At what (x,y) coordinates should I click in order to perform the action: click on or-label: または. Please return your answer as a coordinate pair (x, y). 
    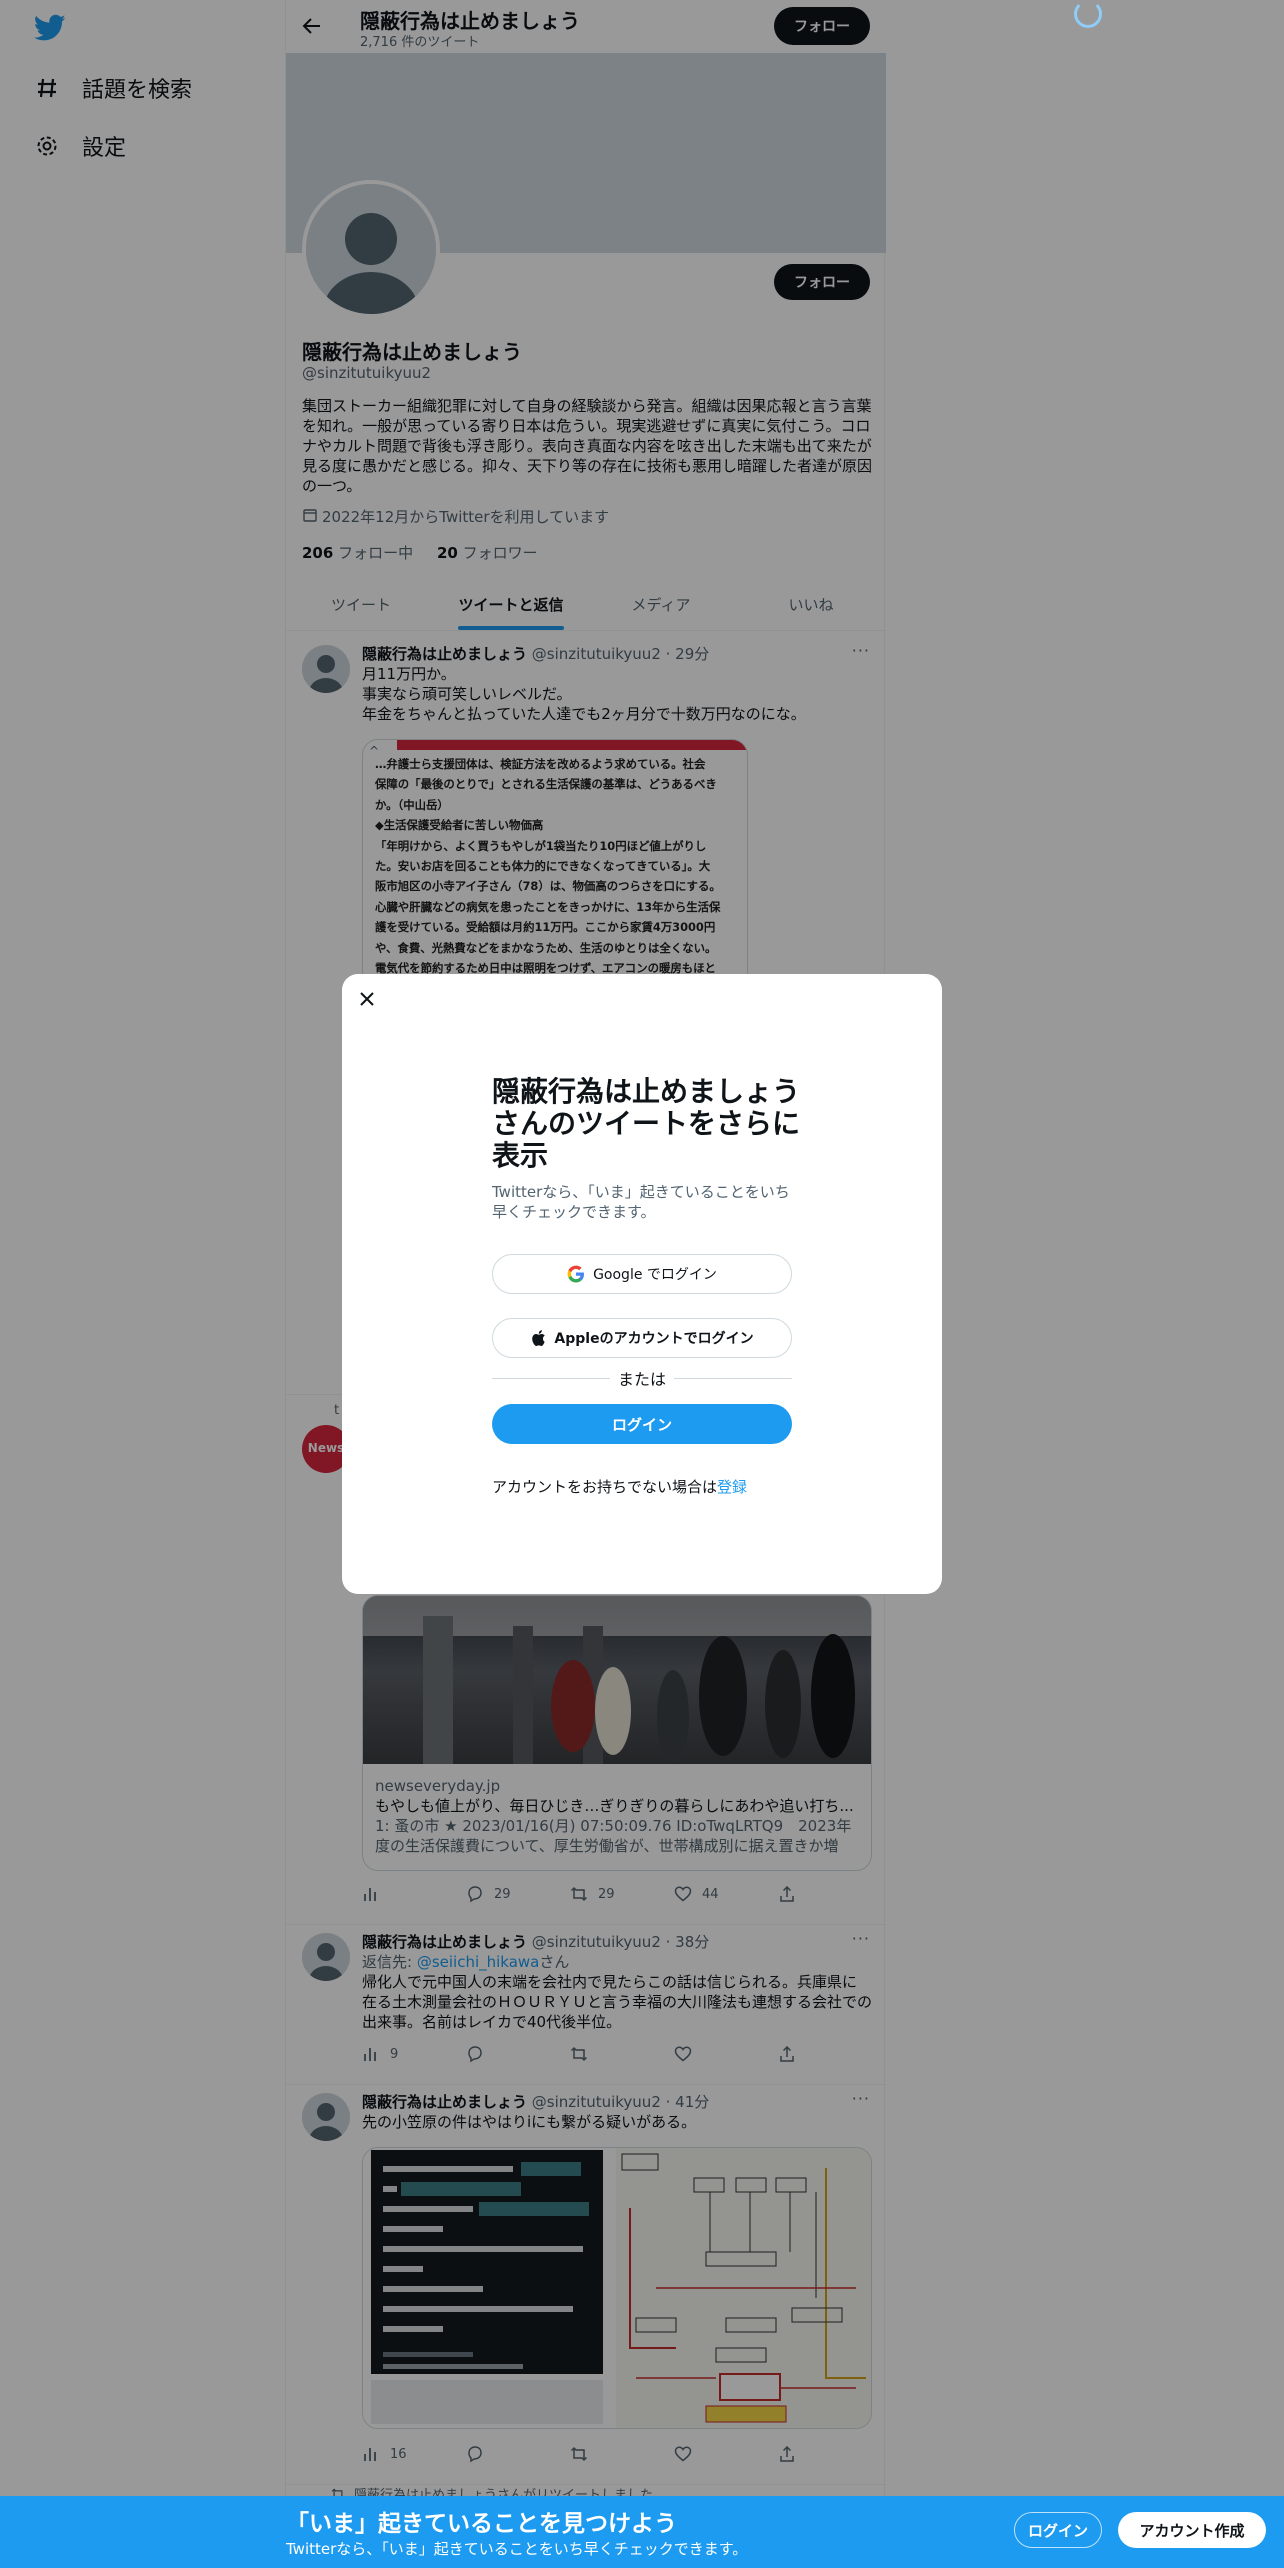
    Looking at the image, I should click on (642, 1379).